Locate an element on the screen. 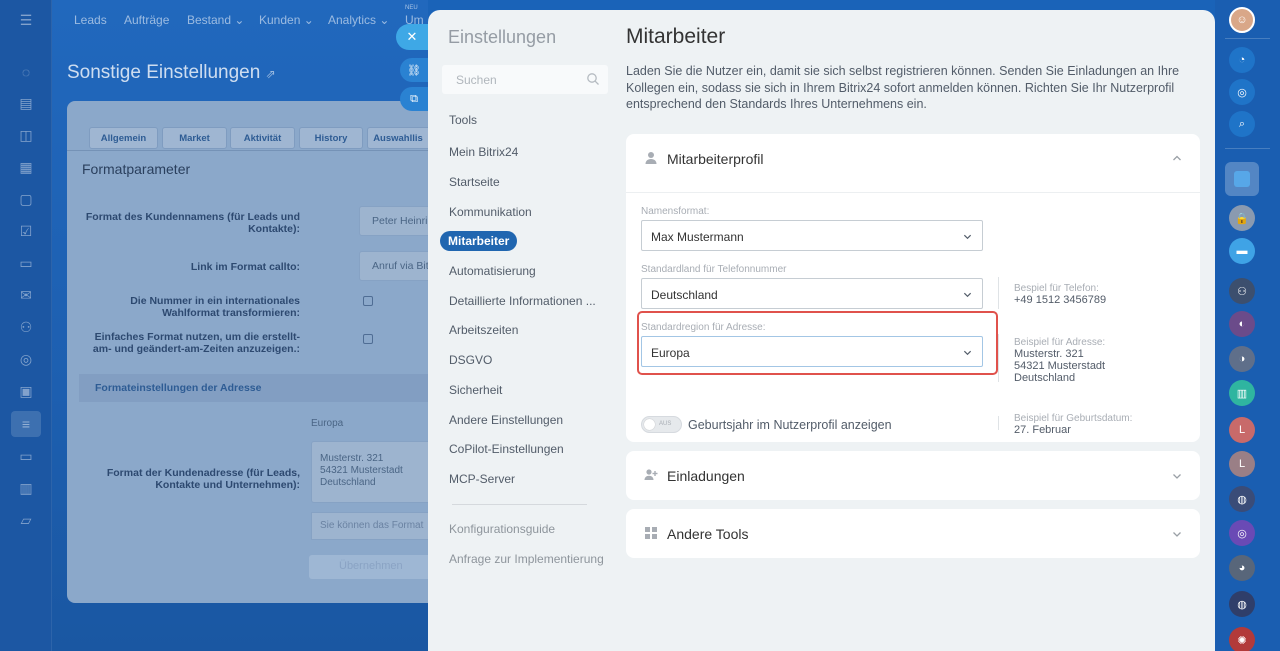  page-title: Sonstige Einstellungen ⇗ is located at coordinates (171, 72).